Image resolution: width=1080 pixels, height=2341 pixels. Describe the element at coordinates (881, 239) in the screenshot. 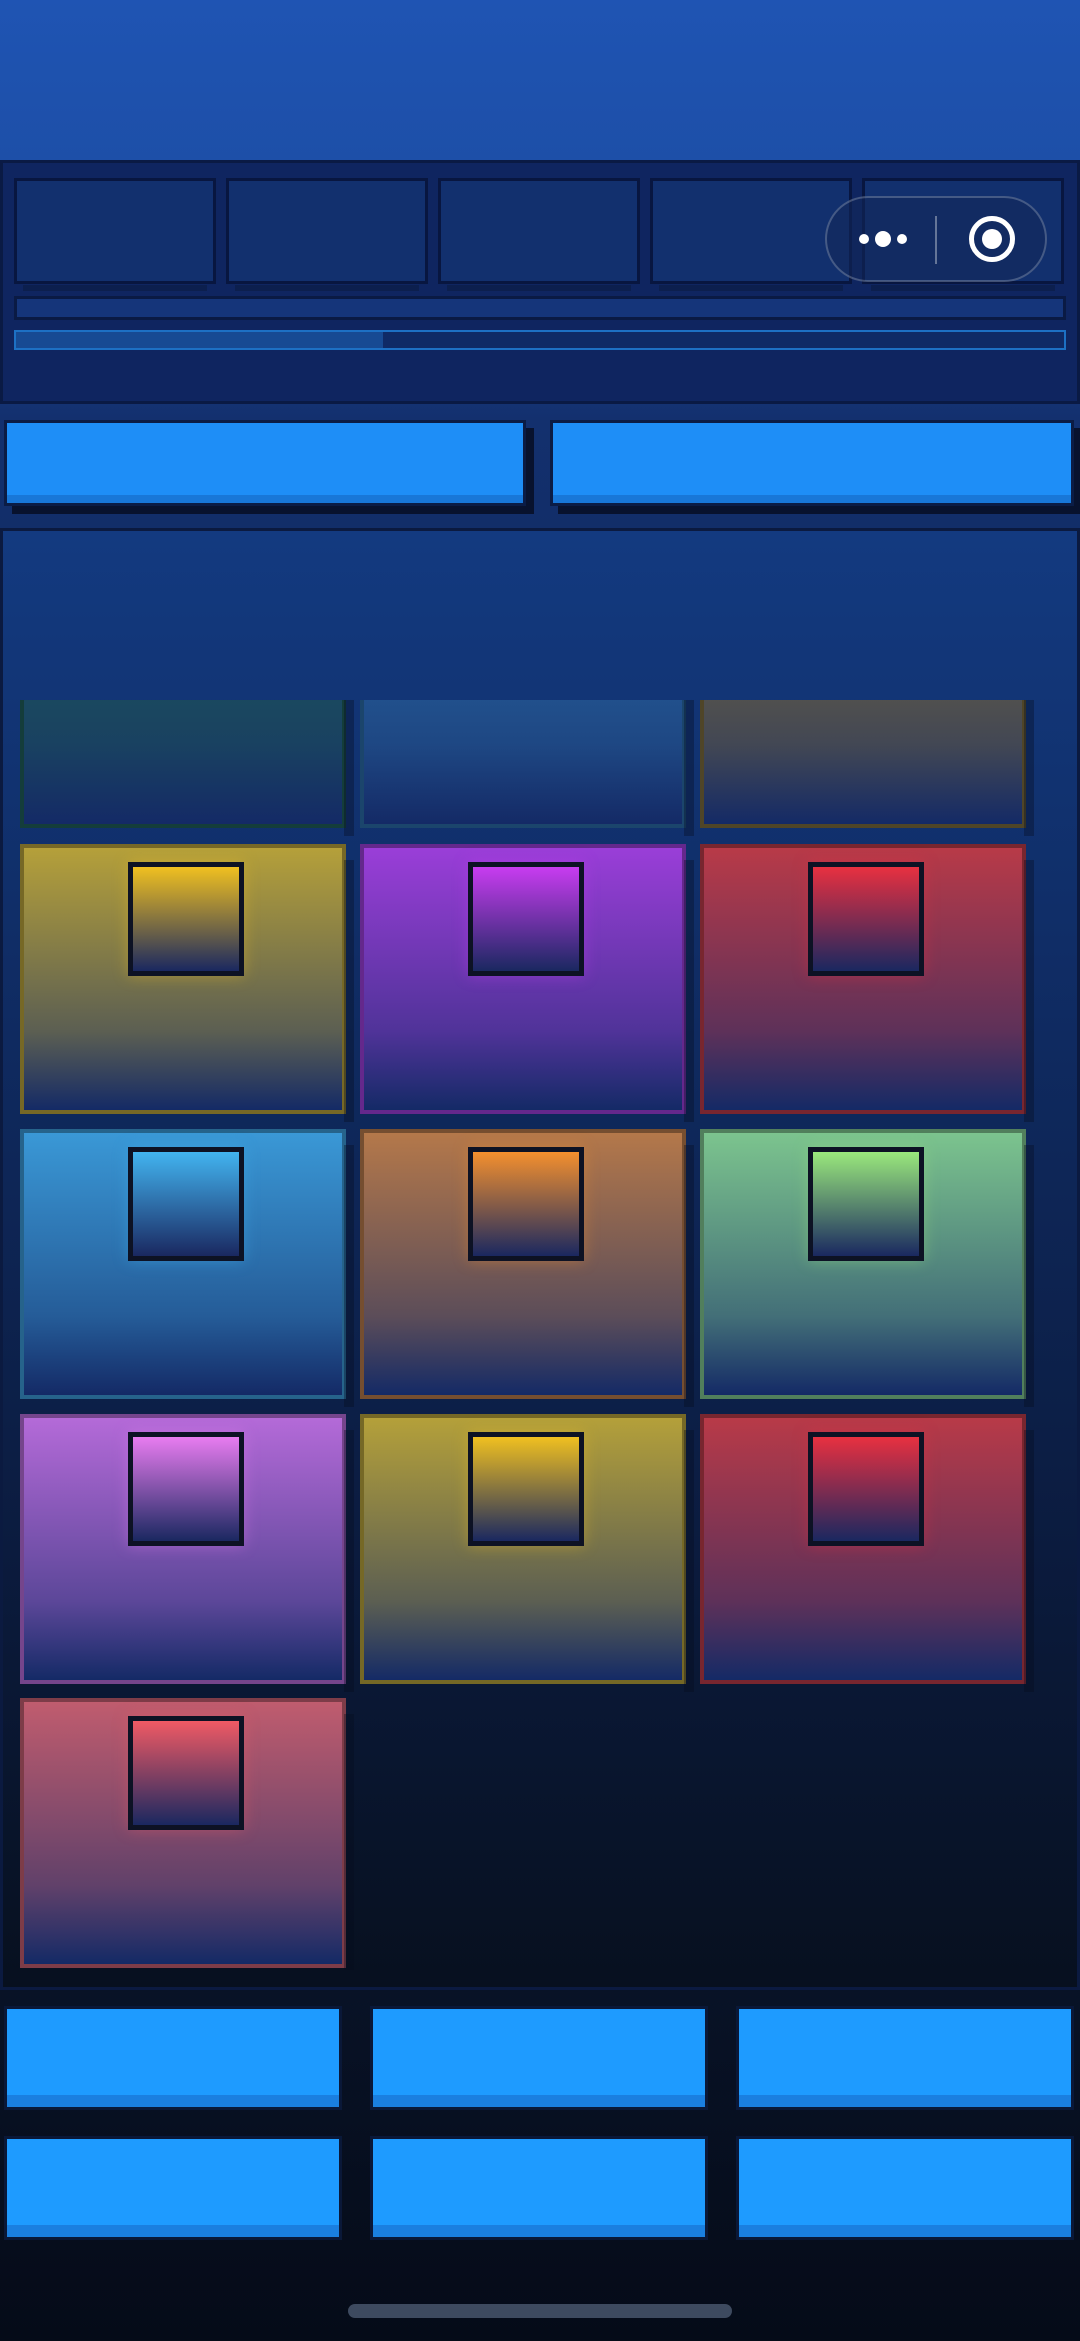

I see `more-dots-icon` at that location.